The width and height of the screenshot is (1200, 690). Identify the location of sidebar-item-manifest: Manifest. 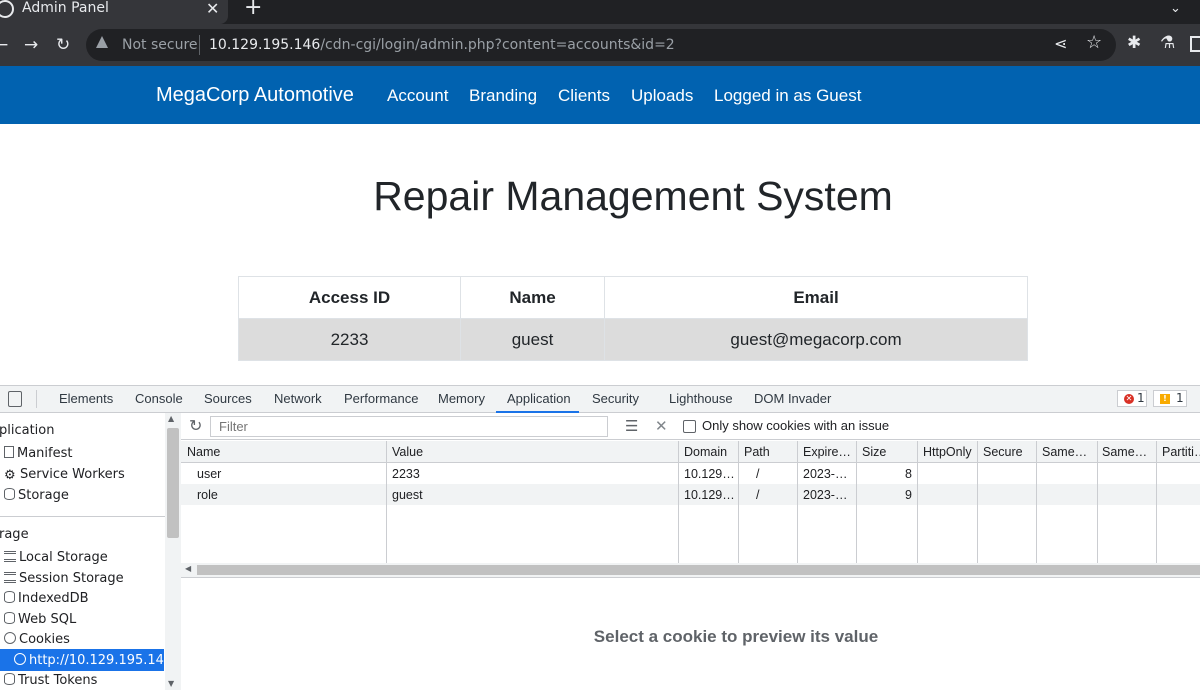
(38, 454).